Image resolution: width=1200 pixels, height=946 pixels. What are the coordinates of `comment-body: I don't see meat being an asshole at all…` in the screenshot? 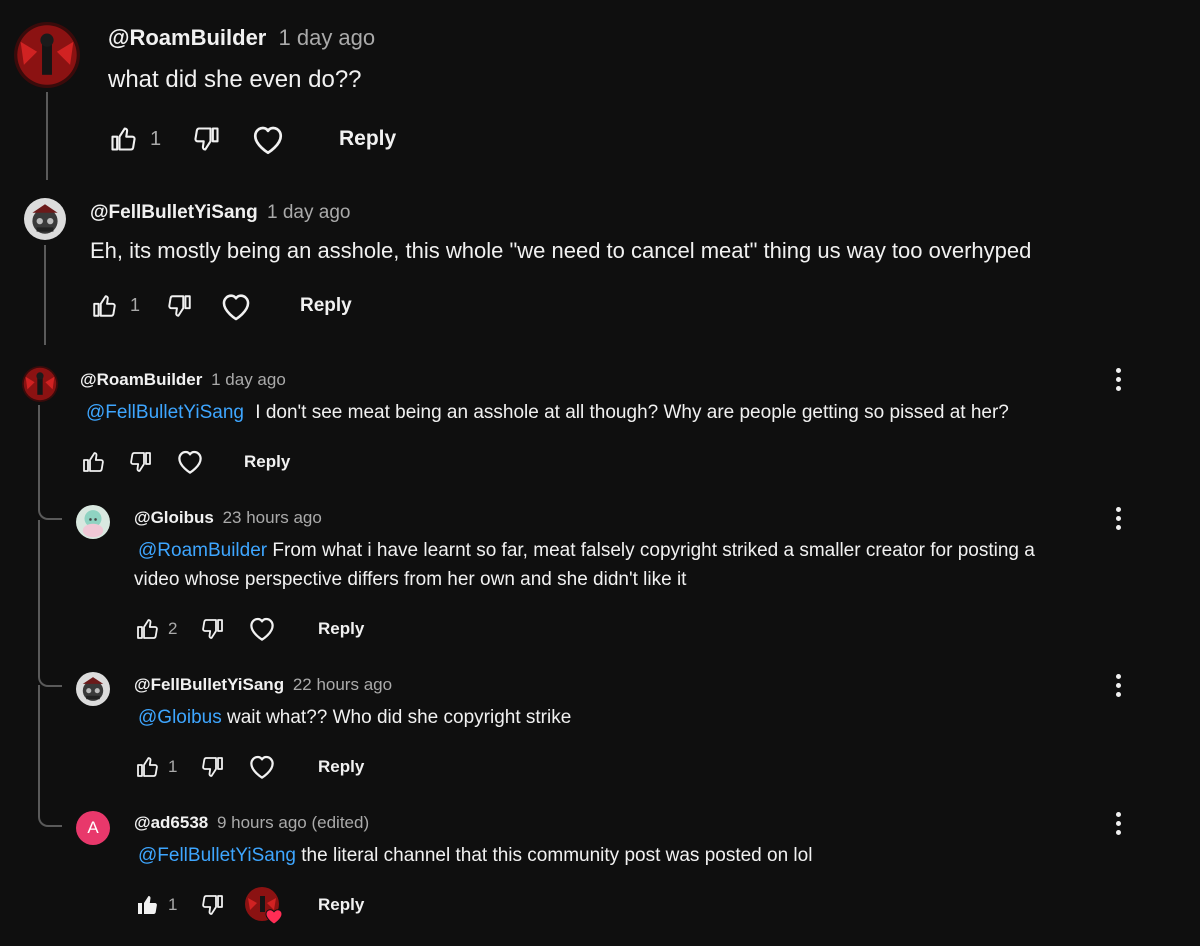 It's located at (632, 412).